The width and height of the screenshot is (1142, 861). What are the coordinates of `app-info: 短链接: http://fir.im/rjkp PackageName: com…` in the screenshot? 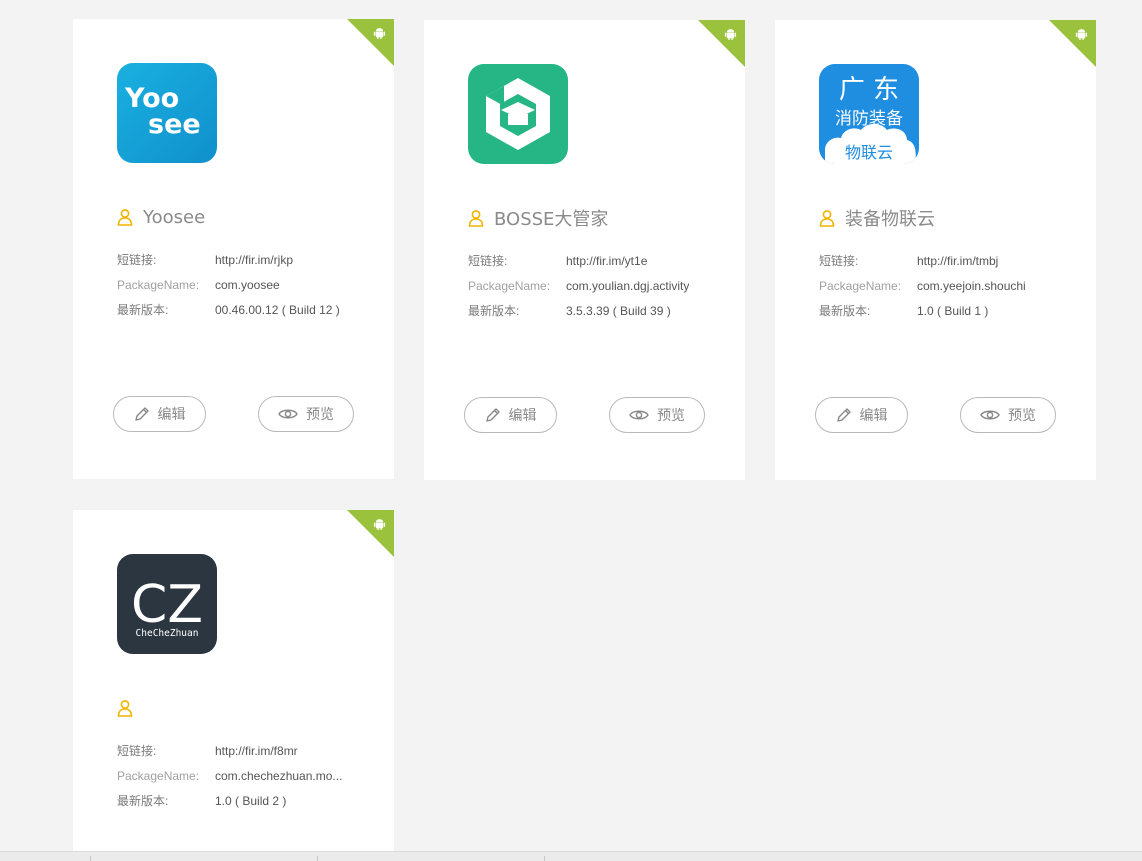 It's located at (247, 284).